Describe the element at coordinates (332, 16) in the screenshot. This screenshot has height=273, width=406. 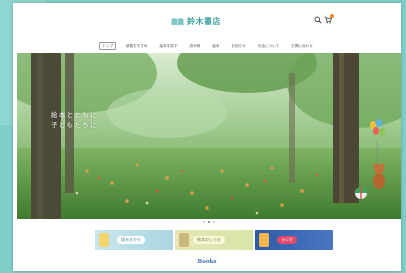
I see `cart-badge` at that location.